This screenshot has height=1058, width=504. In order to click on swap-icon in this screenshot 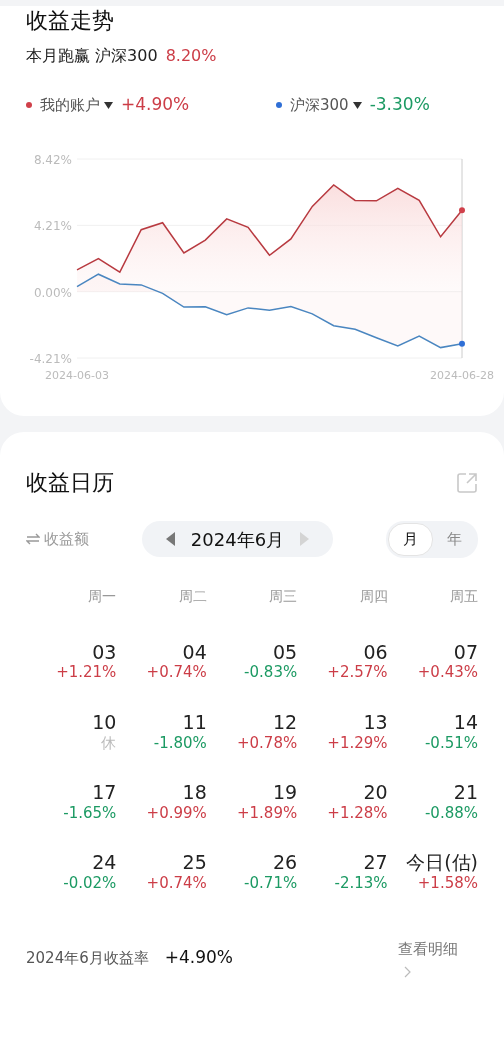, I will do `click(33, 539)`.